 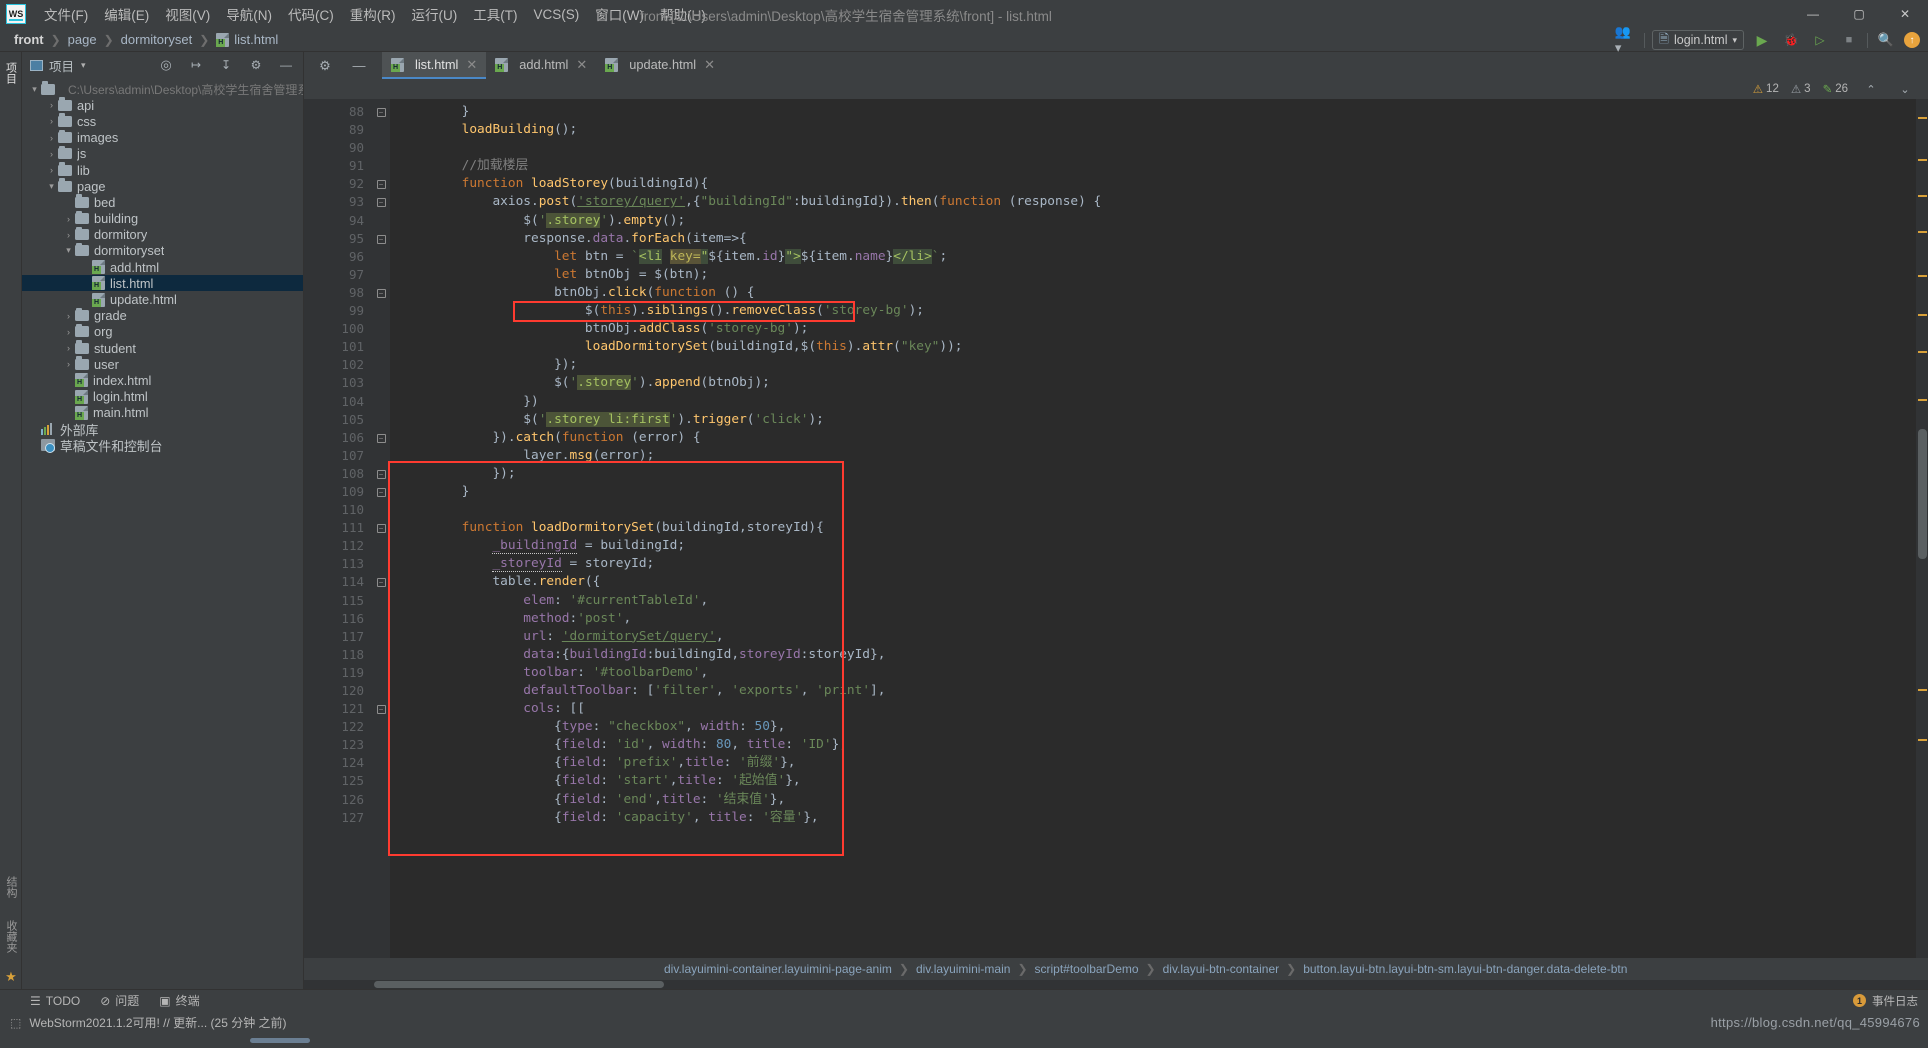 I want to click on tree-node-user: › user, so click(x=162, y=364).